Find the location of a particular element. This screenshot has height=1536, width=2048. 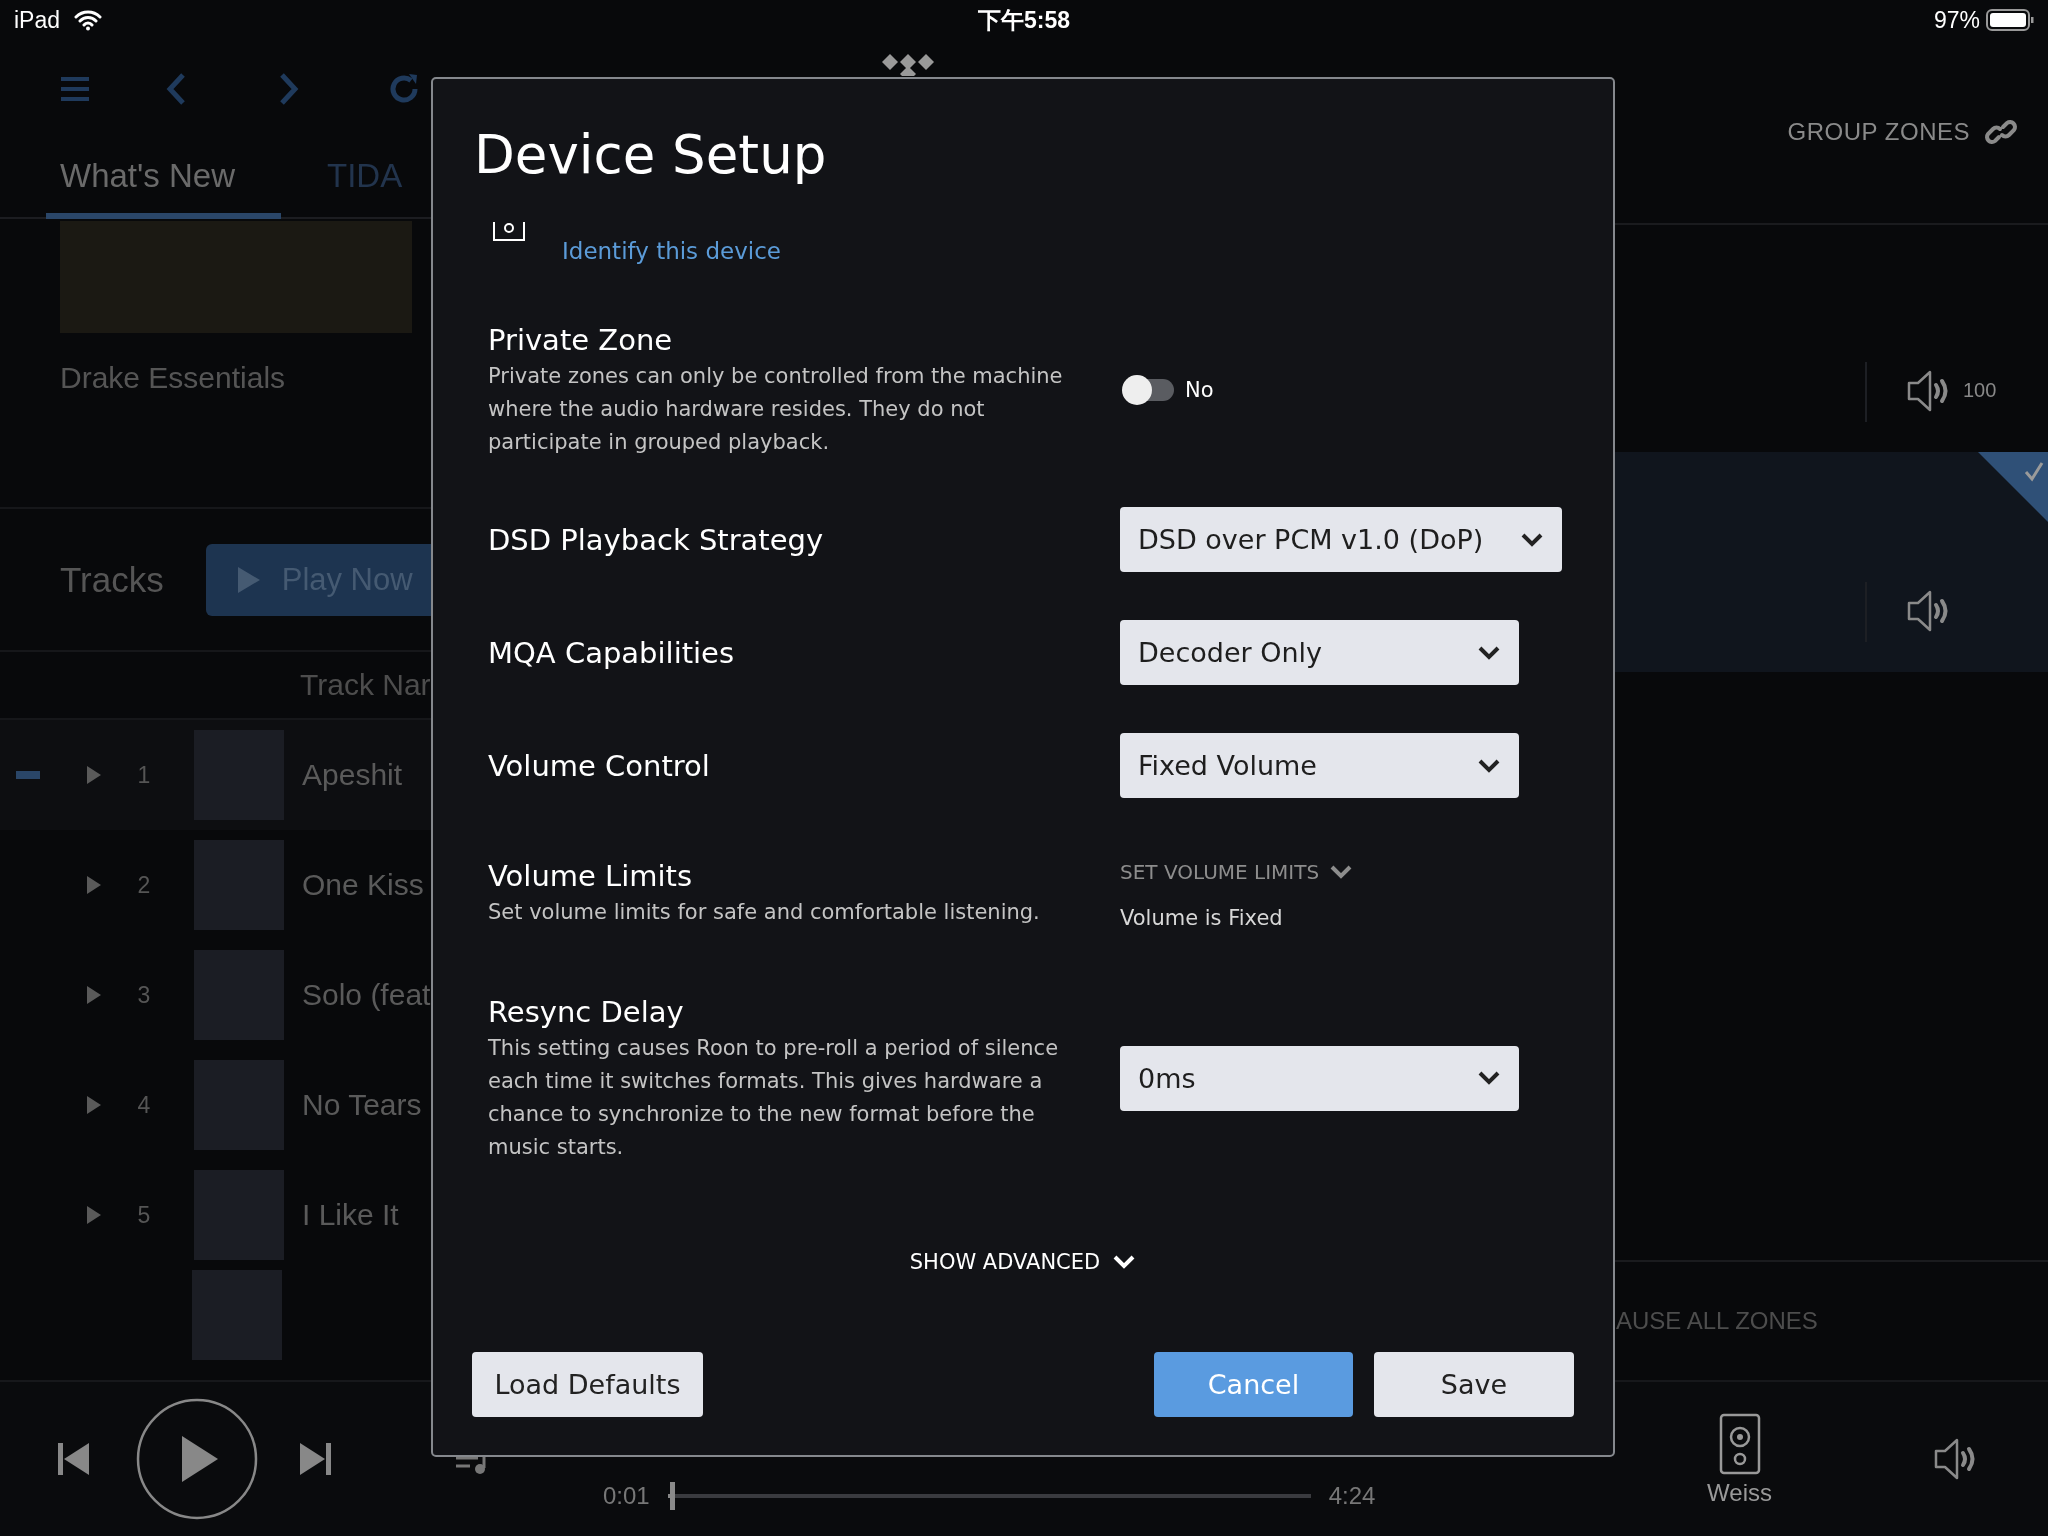

setting-label: MQA Capabilities is located at coordinates (612, 653).